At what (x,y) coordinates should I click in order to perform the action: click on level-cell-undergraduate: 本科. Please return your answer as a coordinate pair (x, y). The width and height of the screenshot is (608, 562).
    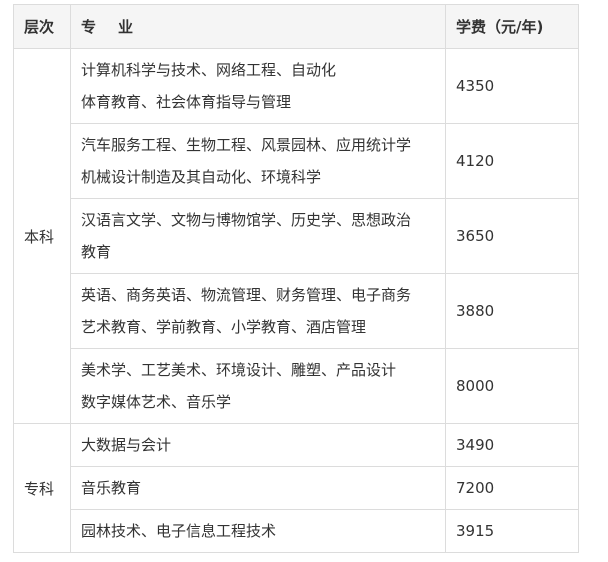
    Looking at the image, I should click on (42, 236).